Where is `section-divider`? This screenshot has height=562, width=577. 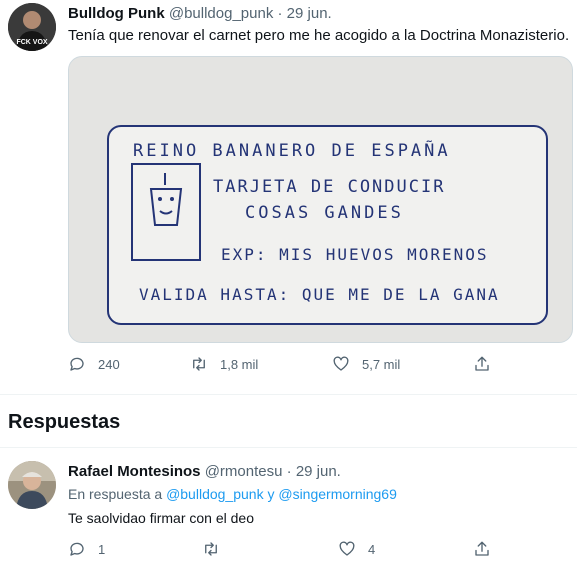 section-divider is located at coordinates (288, 447).